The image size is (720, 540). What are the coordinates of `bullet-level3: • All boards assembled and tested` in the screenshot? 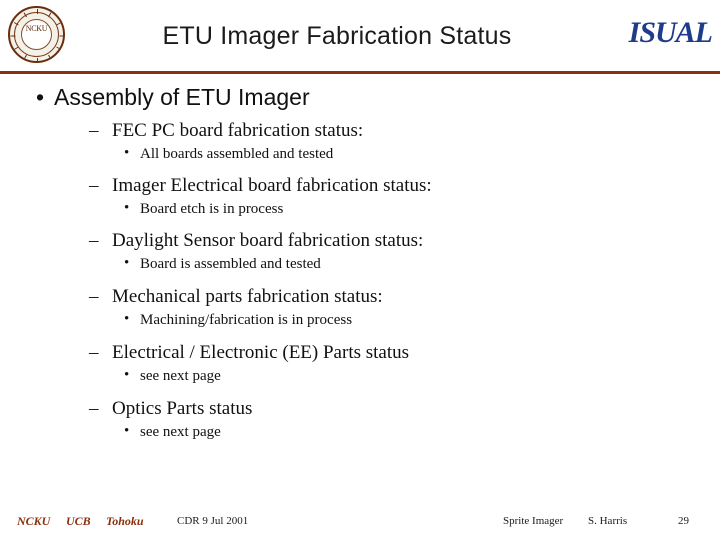 It's located at (360, 154).